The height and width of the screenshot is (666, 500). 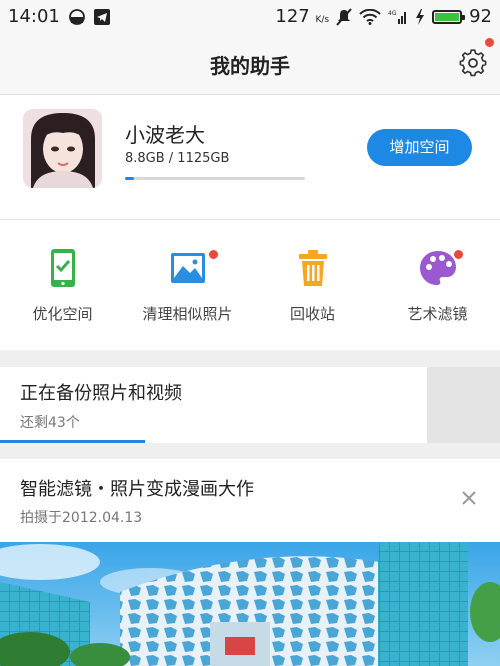 What do you see at coordinates (344, 16) in the screenshot?
I see `mute-icon` at bounding box center [344, 16].